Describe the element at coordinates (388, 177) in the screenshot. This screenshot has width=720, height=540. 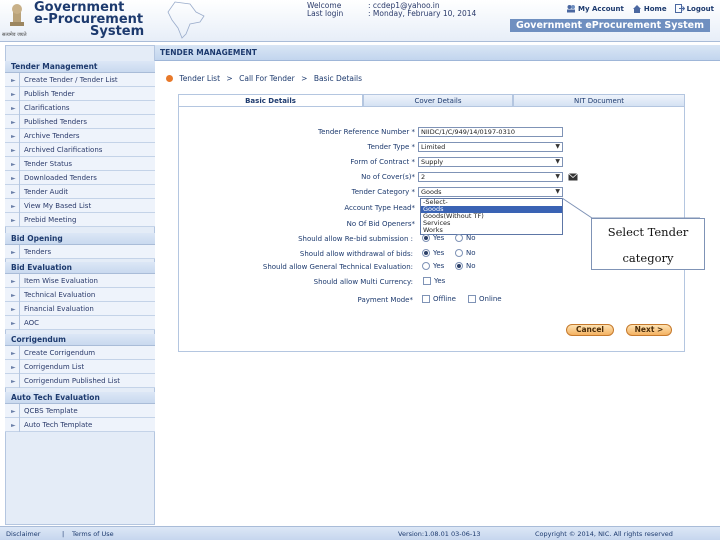
I see `covers-label: No of Cover(s)*` at that location.